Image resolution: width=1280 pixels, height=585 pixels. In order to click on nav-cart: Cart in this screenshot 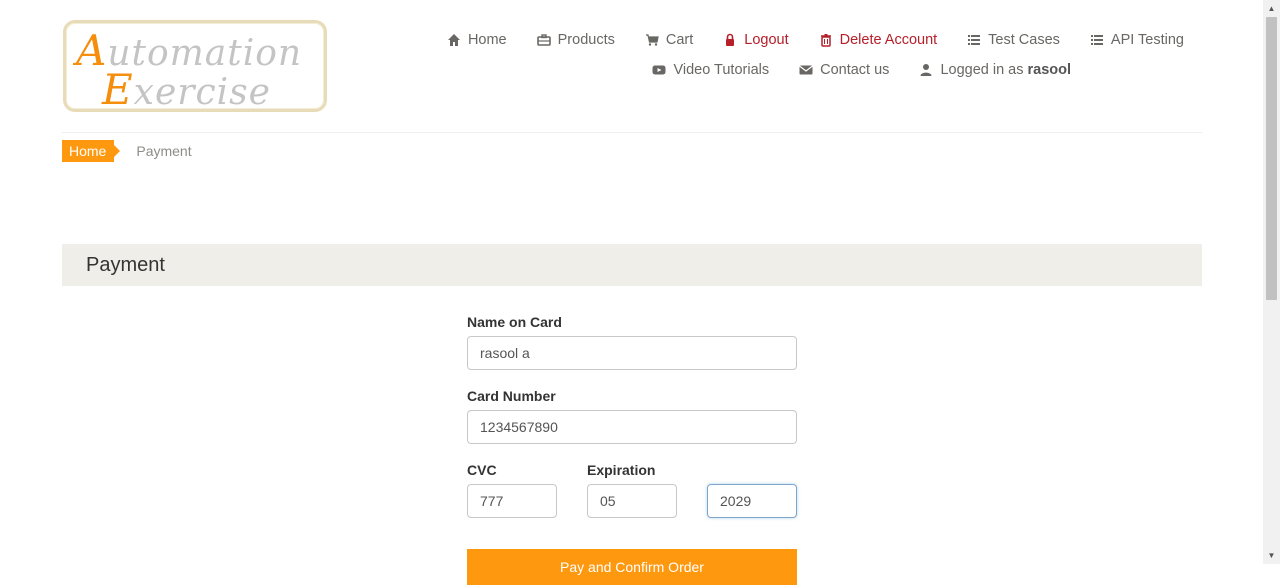, I will do `click(669, 40)`.